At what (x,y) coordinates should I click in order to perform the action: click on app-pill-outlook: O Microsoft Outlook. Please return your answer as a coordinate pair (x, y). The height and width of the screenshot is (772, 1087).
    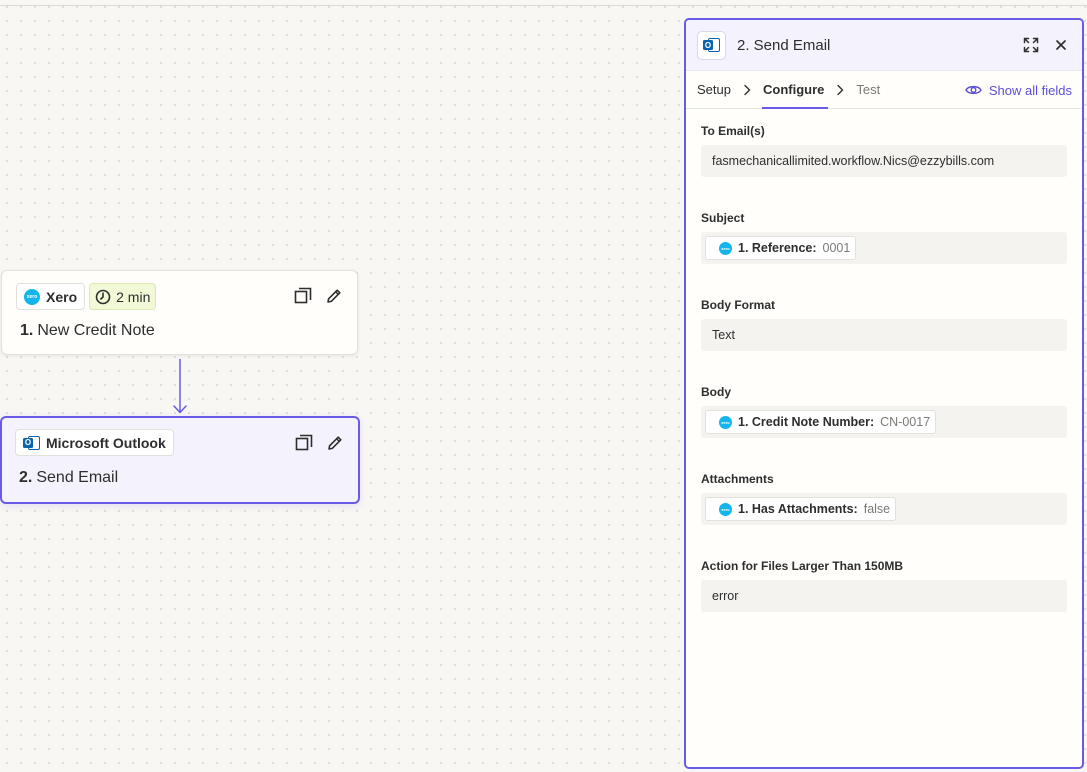
    Looking at the image, I should click on (94, 442).